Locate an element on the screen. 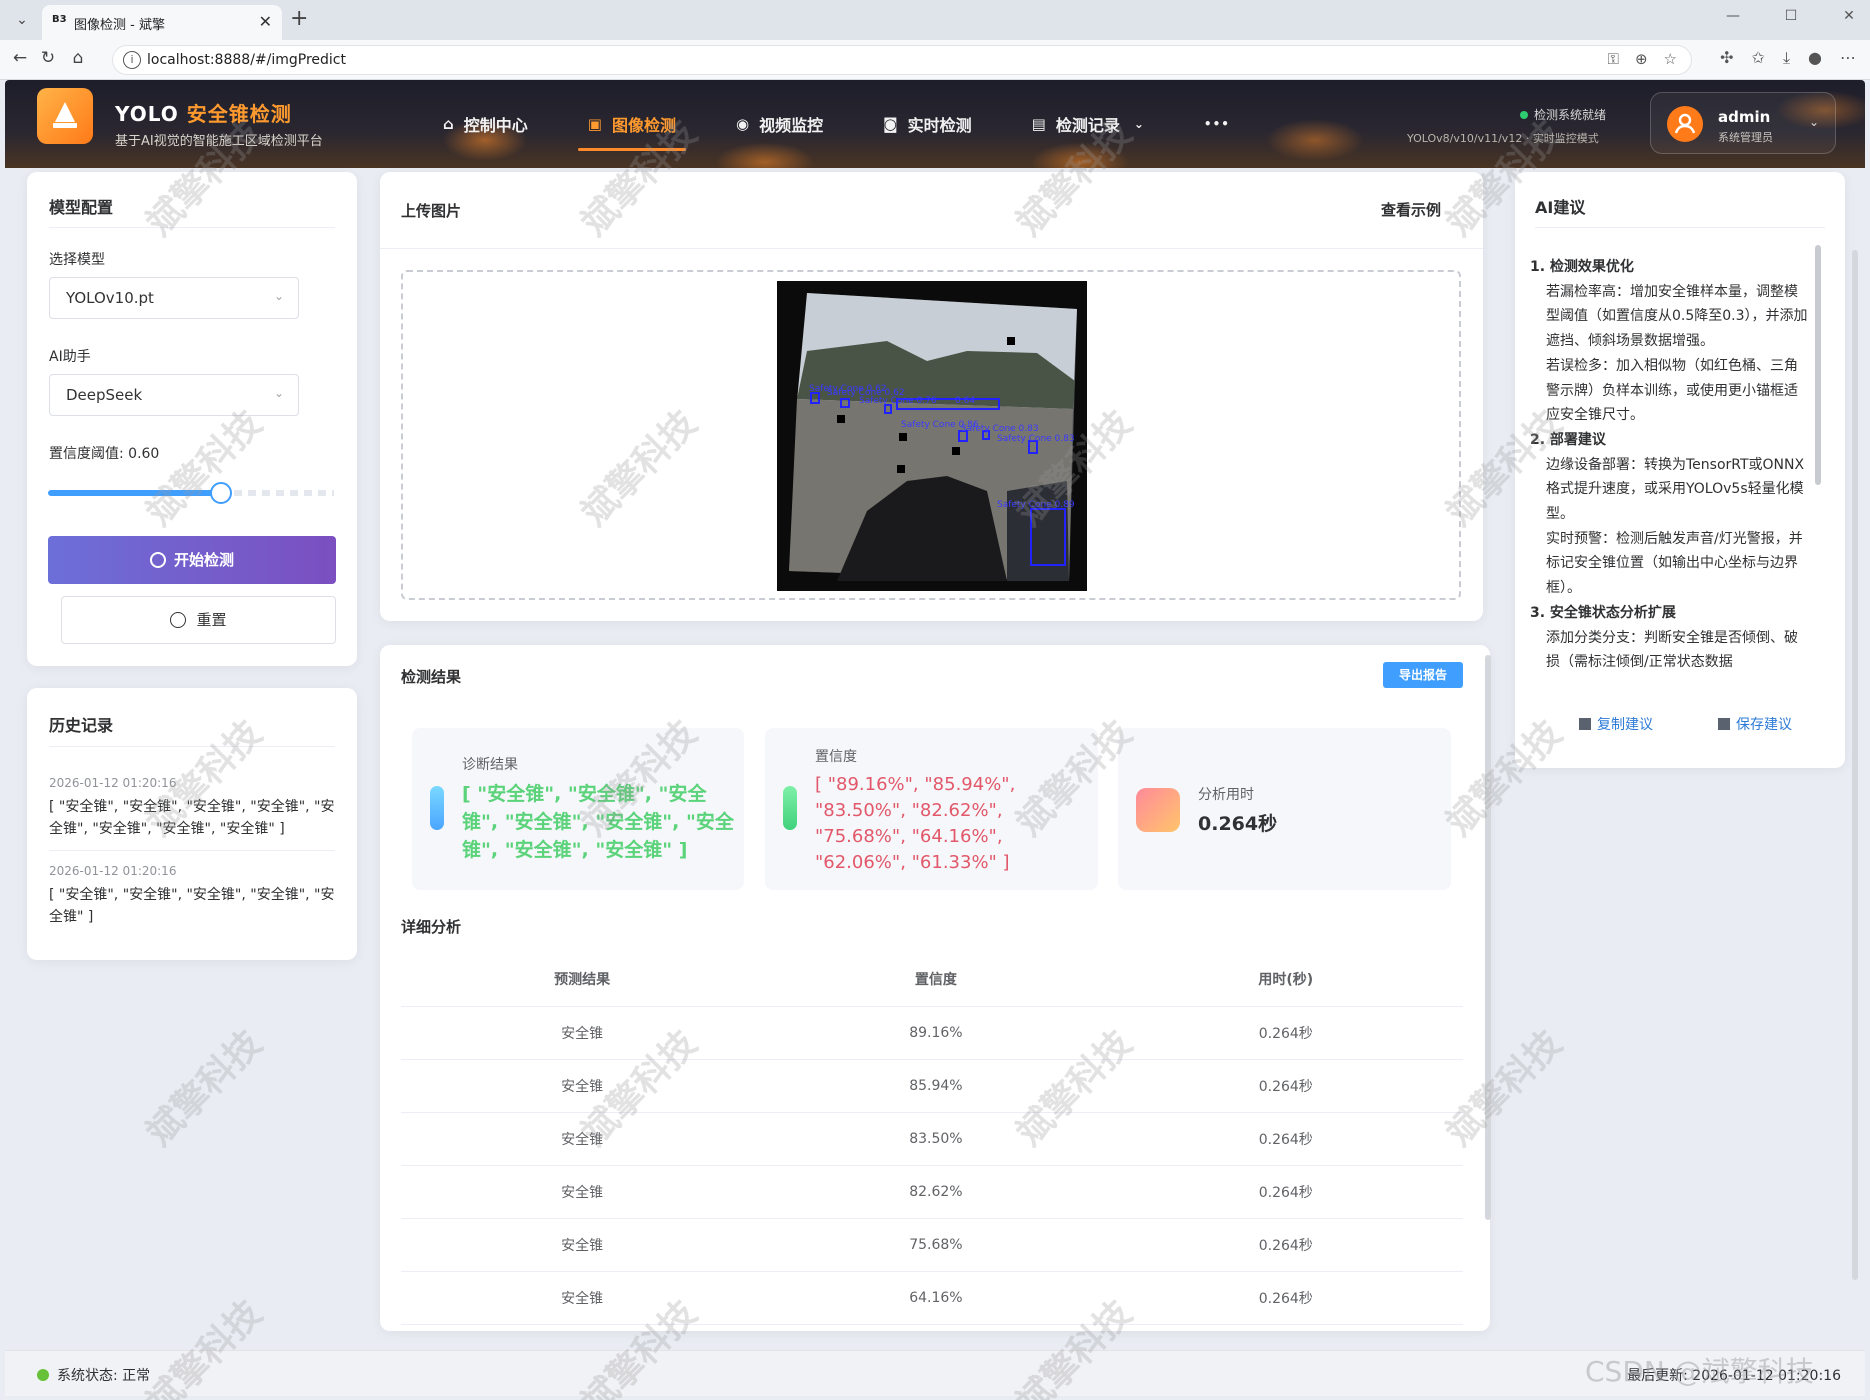 This screenshot has height=1400, width=1870. ai-scrollbar is located at coordinates (1818, 365).